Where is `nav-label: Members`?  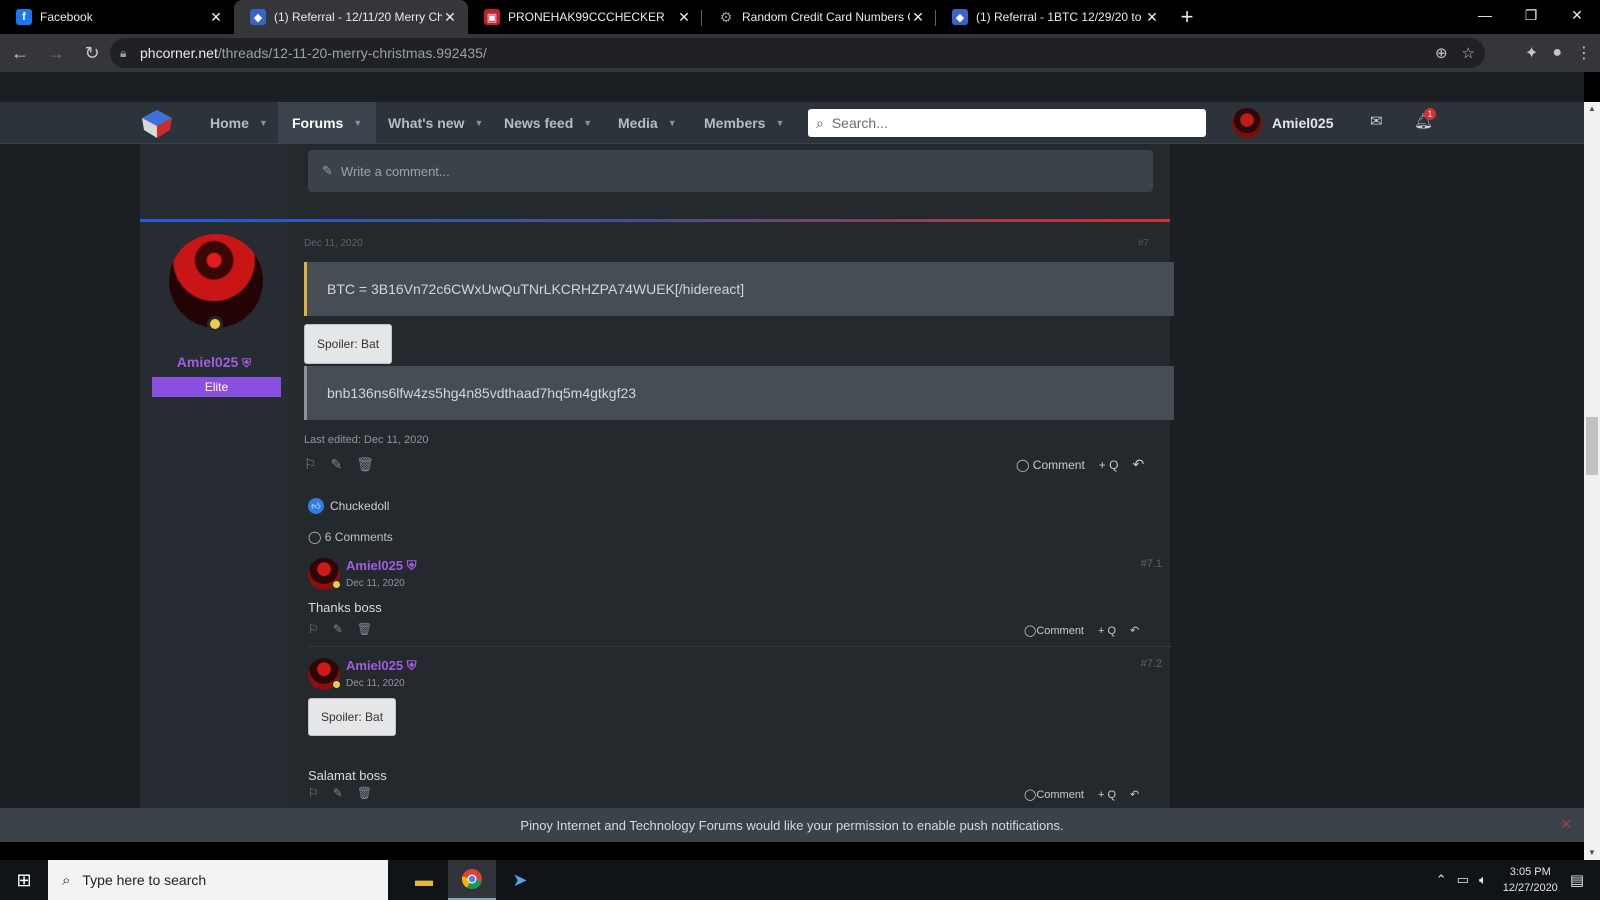
nav-label: Members is located at coordinates (735, 123).